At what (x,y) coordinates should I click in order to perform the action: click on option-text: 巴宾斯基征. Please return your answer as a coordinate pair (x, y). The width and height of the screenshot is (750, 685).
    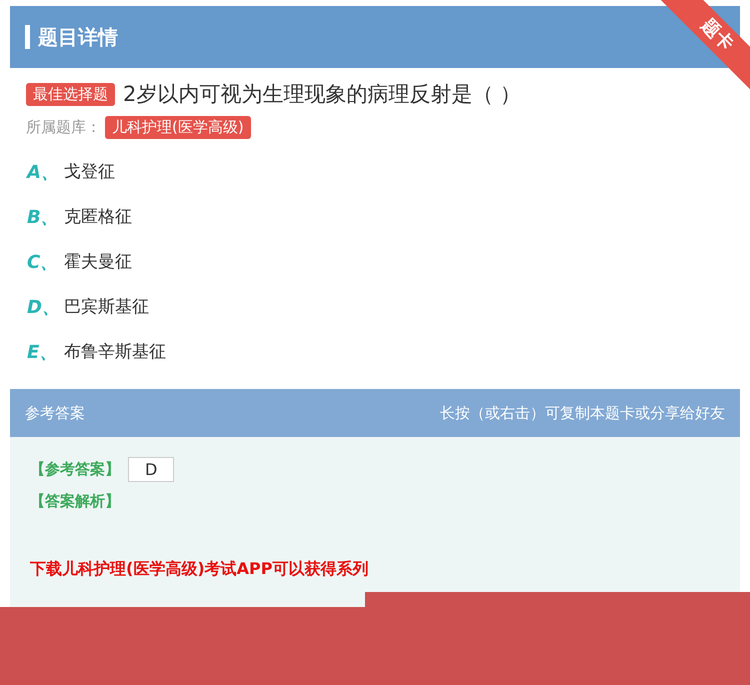
    Looking at the image, I should click on (106, 307).